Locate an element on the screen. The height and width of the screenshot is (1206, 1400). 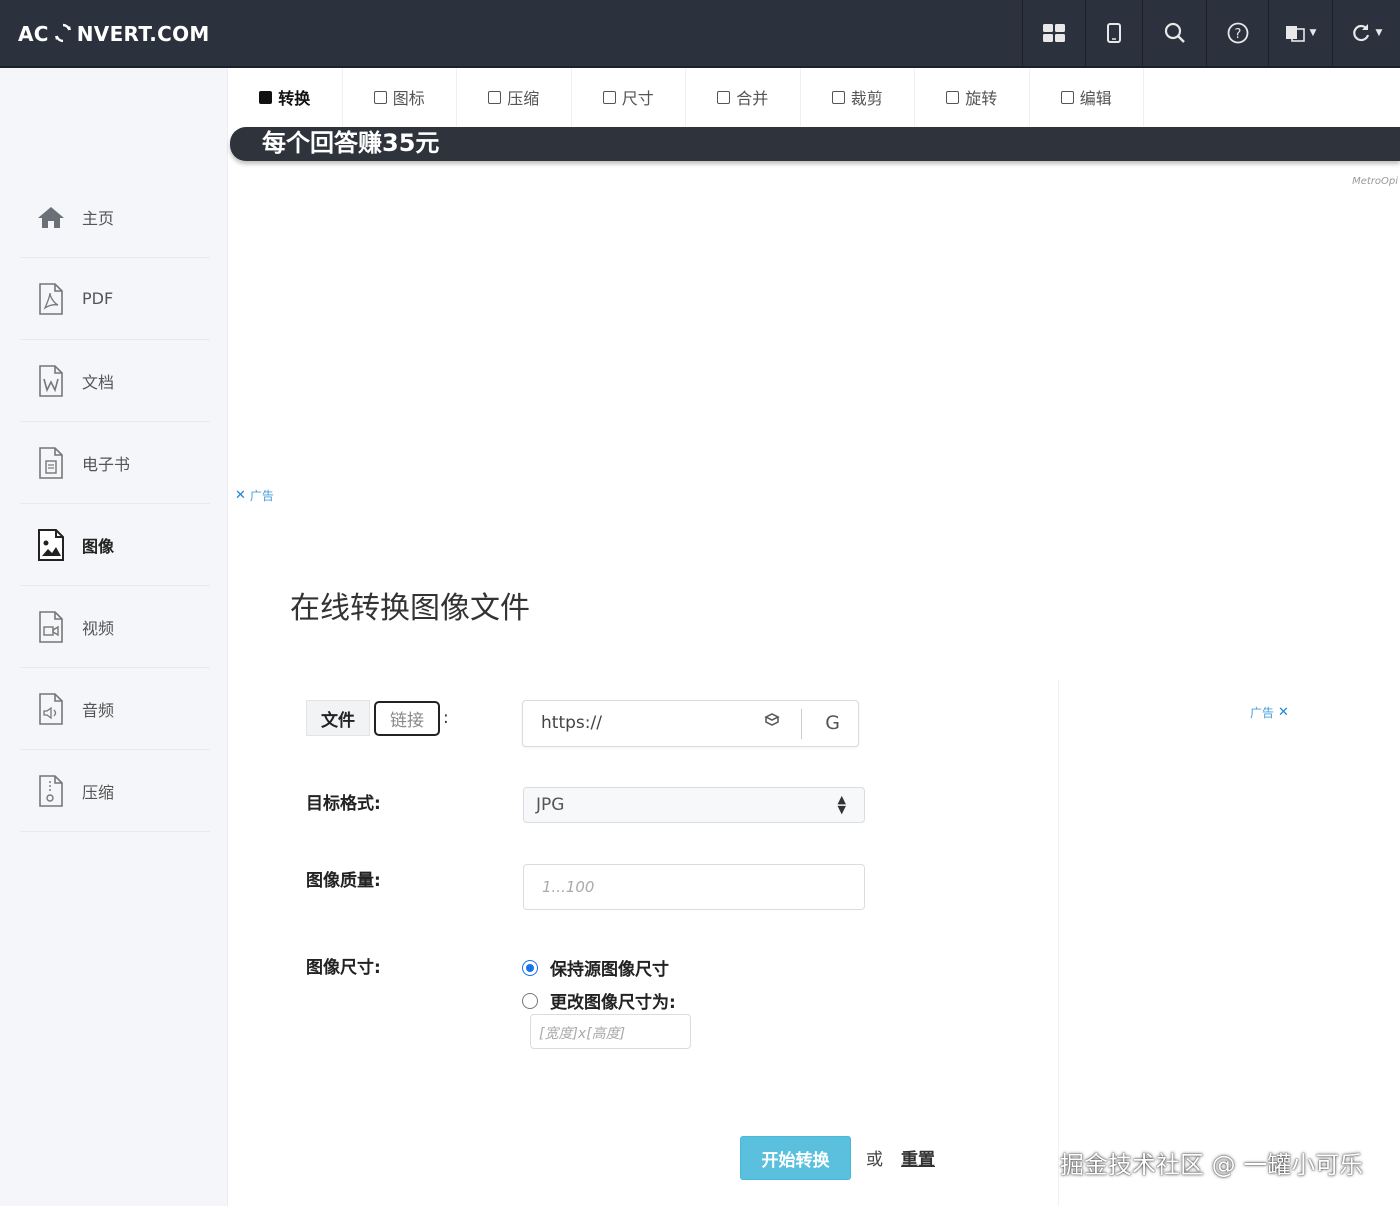
select-arrows-icon: ▲ ▼ is located at coordinates (841, 804).